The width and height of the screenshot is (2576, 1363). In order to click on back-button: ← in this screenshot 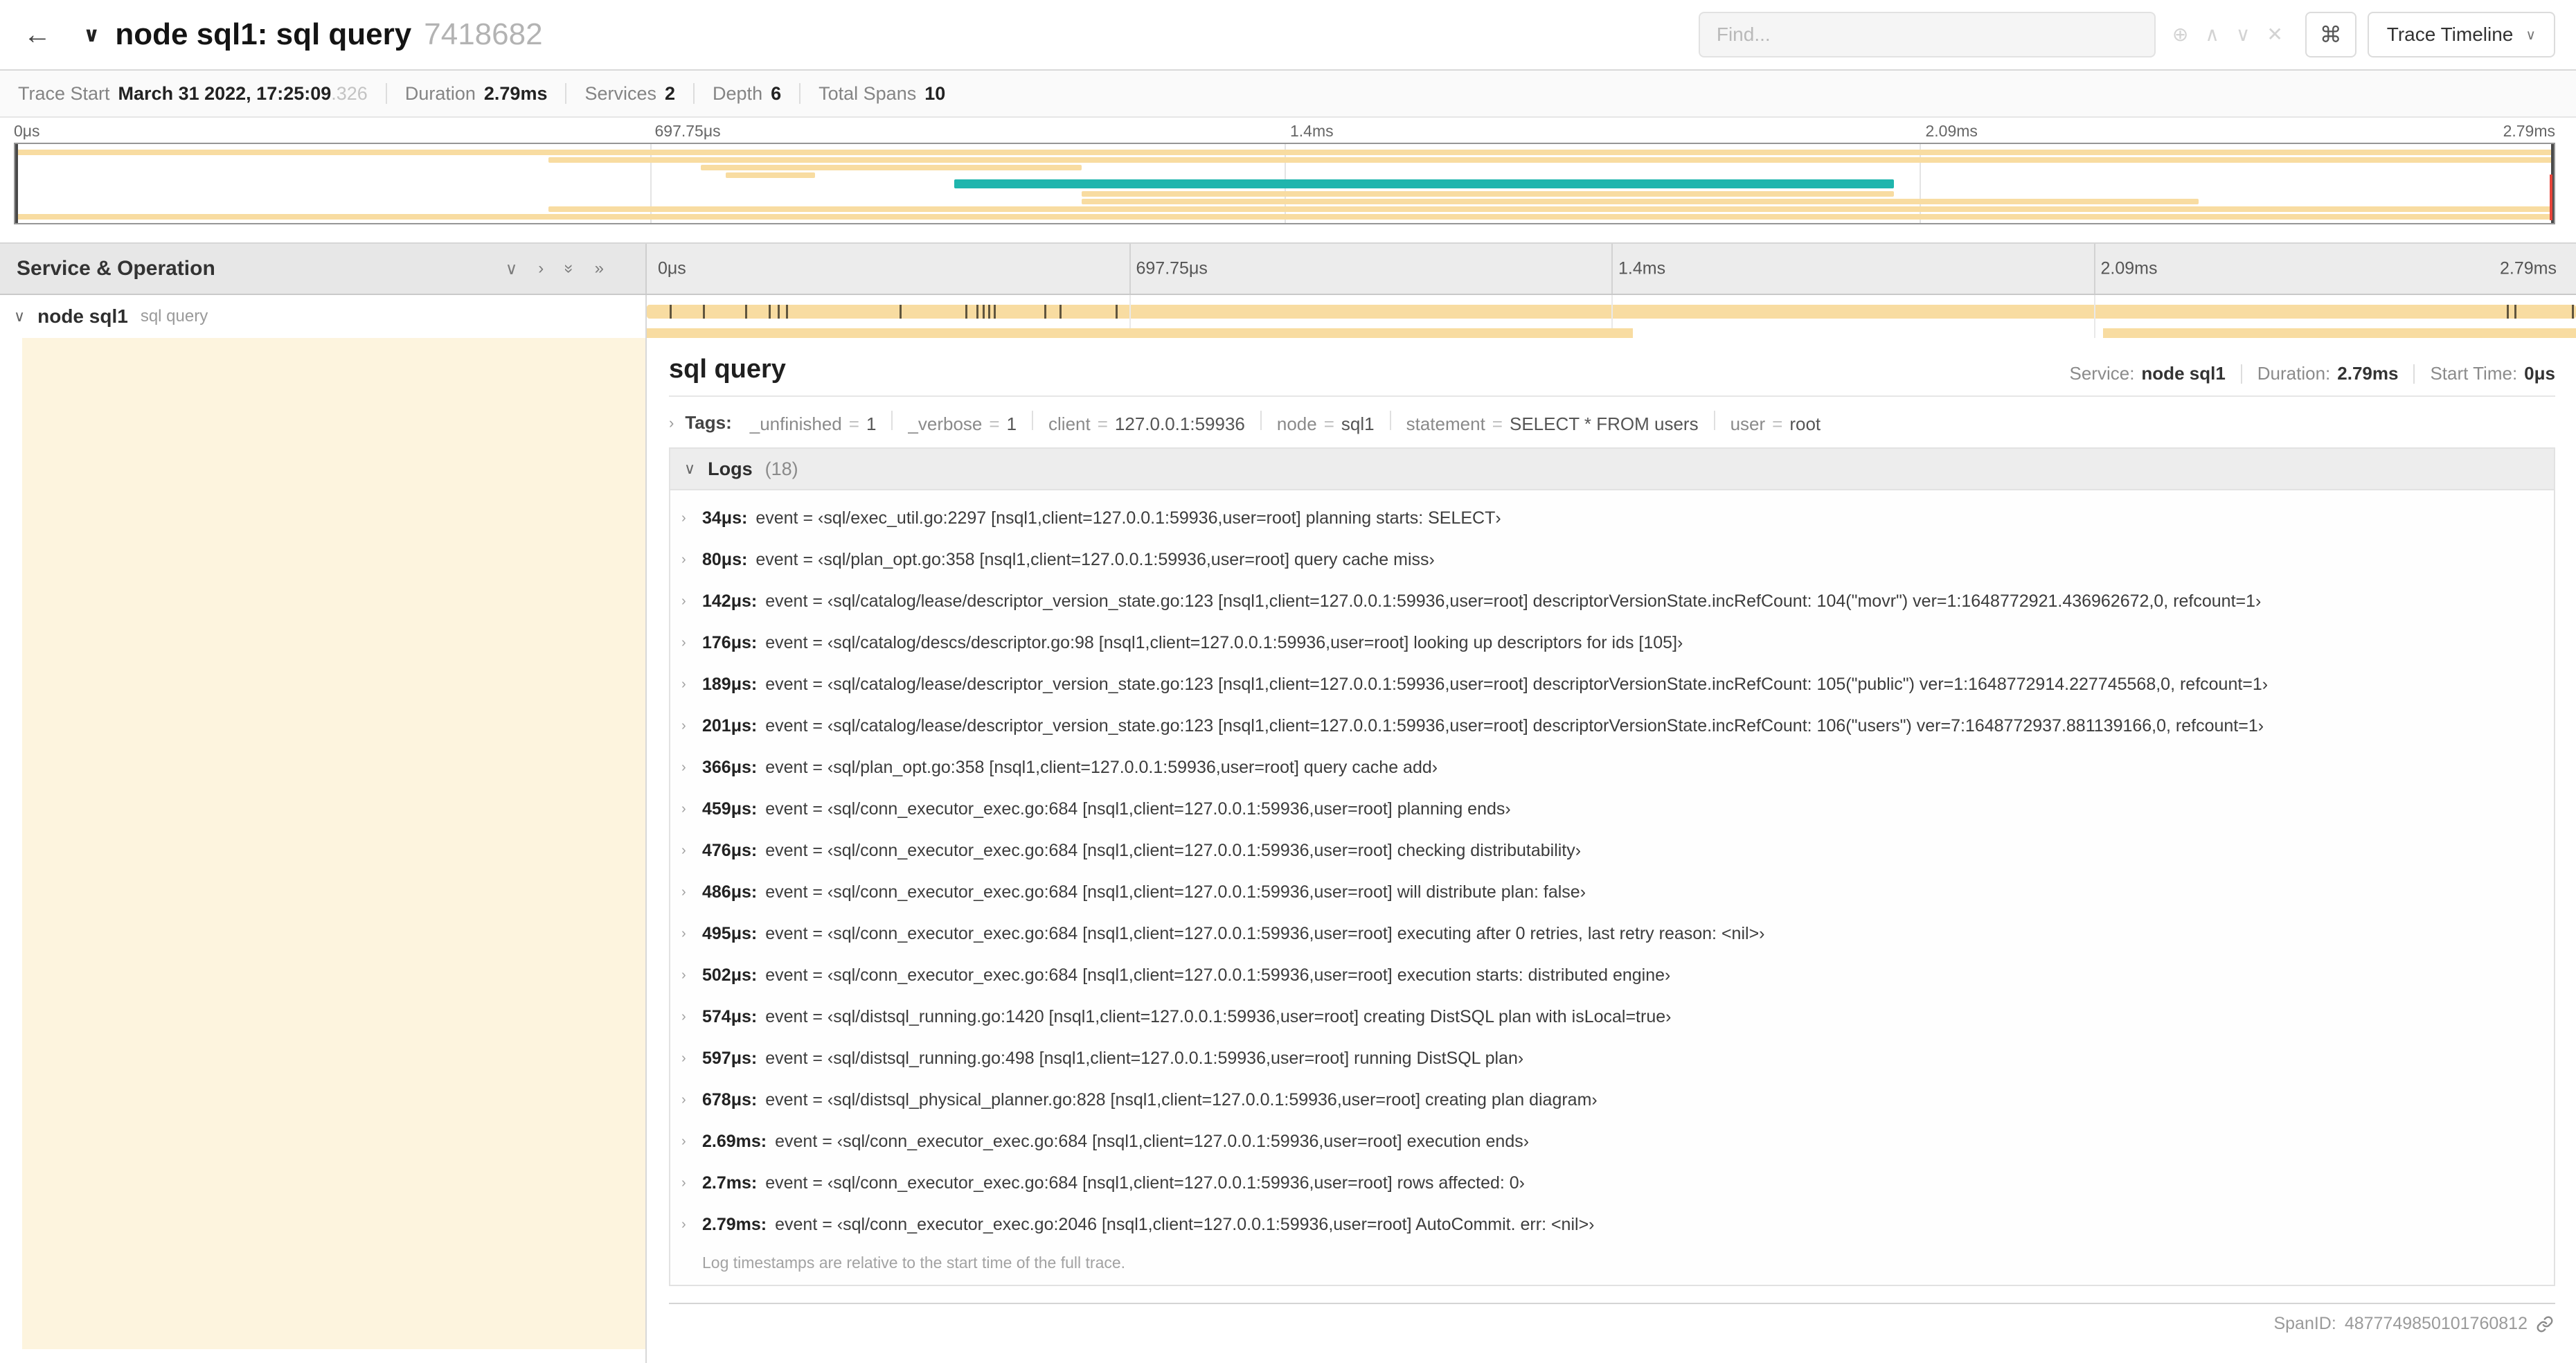, I will do `click(37, 34)`.